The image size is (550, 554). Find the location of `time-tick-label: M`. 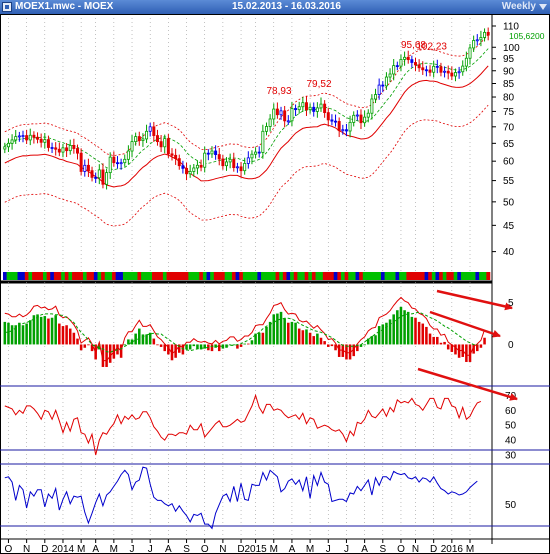

time-tick-label: M is located at coordinates (274, 549).